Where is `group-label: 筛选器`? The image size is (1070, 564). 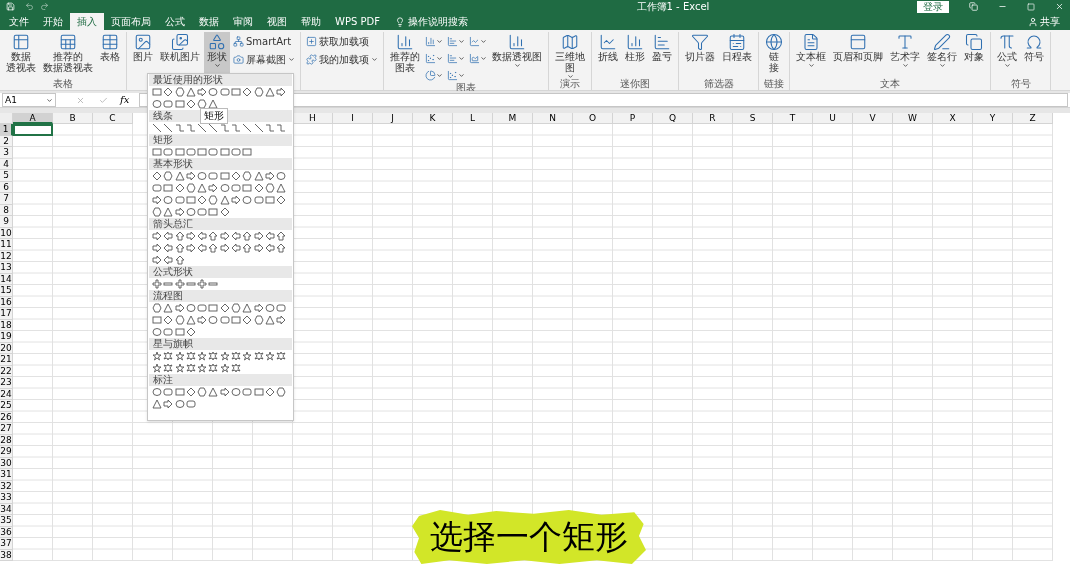
group-label: 筛选器 is located at coordinates (718, 84).